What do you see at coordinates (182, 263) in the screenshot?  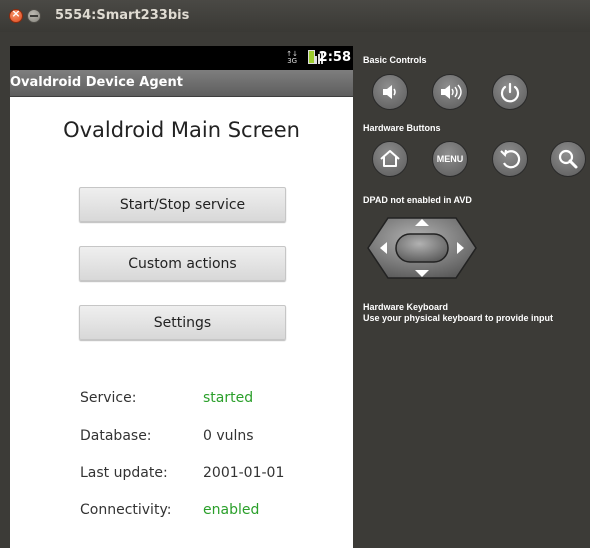 I see `custom-actions-button: Custom actions` at bounding box center [182, 263].